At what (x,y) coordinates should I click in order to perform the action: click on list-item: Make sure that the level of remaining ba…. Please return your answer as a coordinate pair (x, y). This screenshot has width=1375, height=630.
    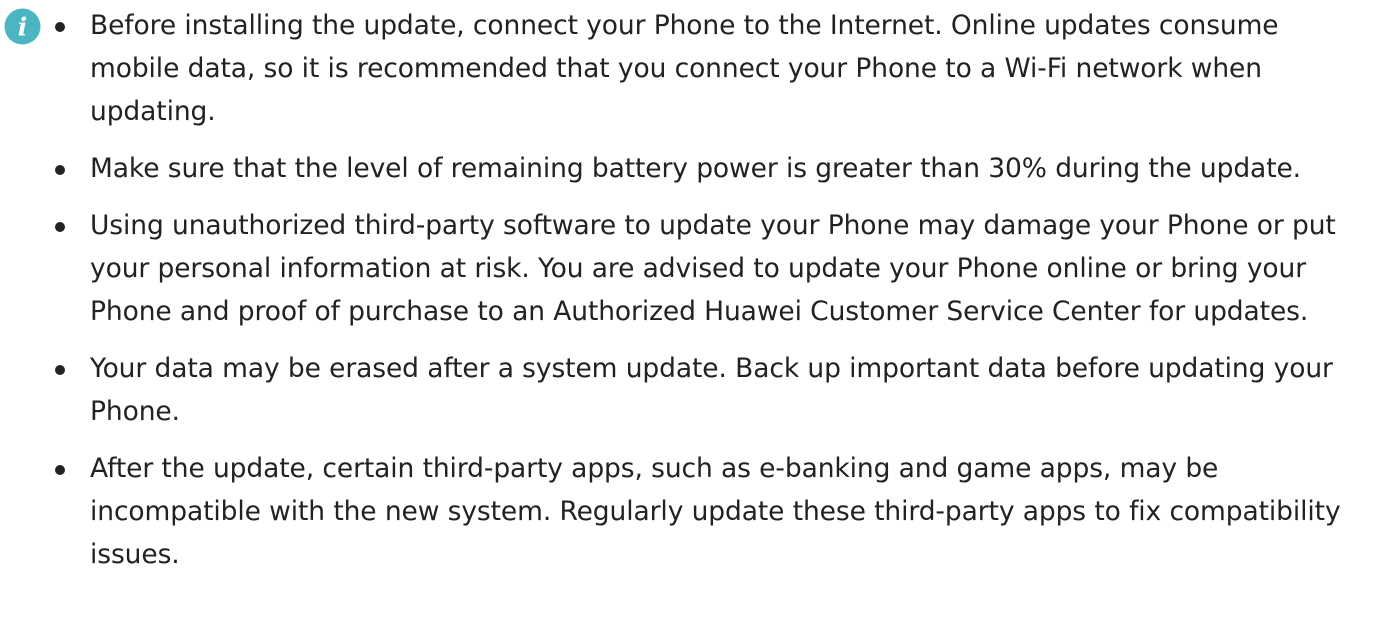
    Looking at the image, I should click on (709, 168).